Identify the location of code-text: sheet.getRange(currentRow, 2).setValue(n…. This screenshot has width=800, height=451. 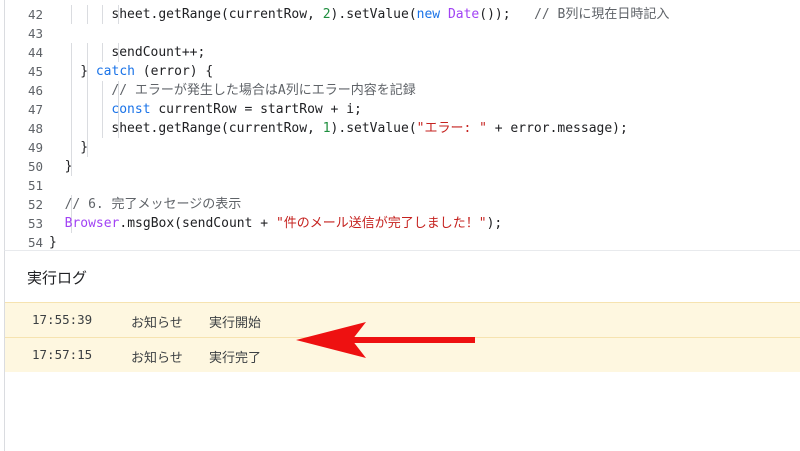
(390, 14).